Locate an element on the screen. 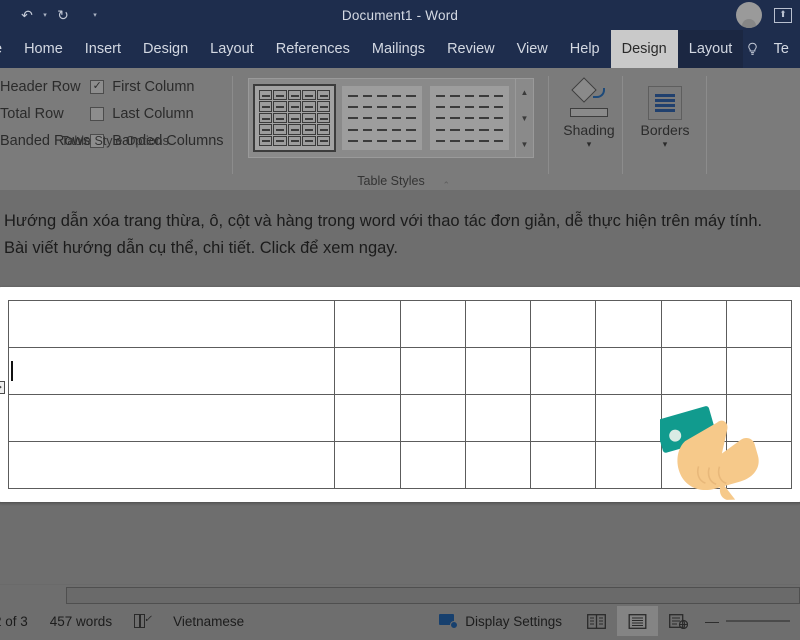 The height and width of the screenshot is (640, 800). table-styles-gallery is located at coordinates (382, 118).